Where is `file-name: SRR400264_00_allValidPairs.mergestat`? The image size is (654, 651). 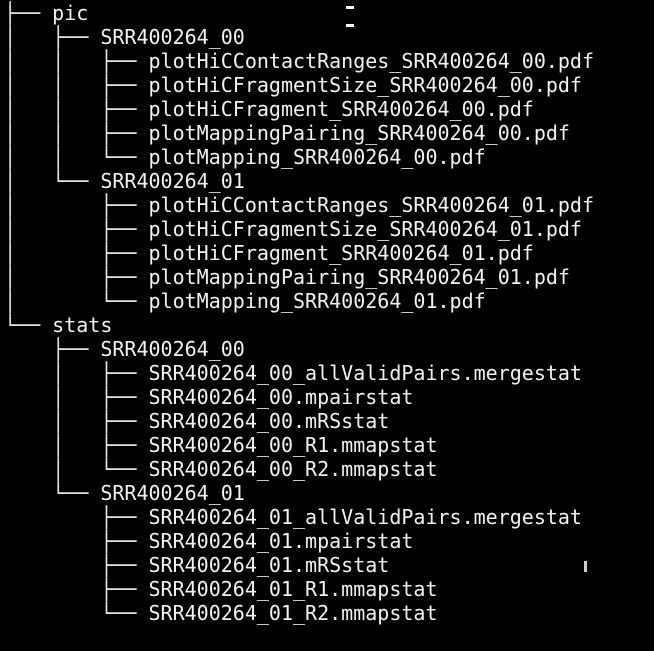 file-name: SRR400264_00_allValidPairs.mergestat is located at coordinates (365, 373).